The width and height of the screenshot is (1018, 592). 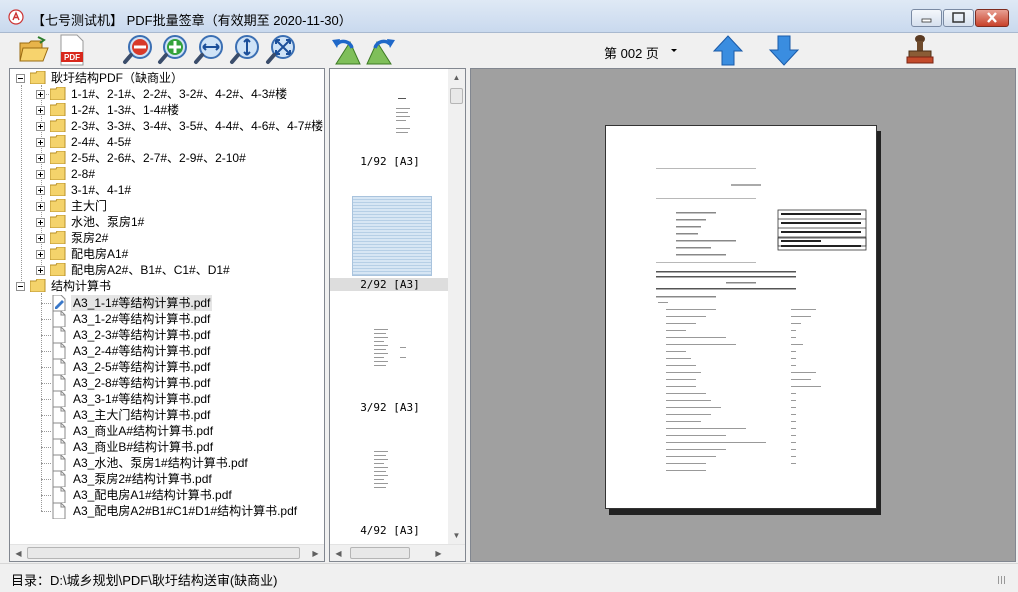 I want to click on fit-page-icon, so click(x=281, y=50).